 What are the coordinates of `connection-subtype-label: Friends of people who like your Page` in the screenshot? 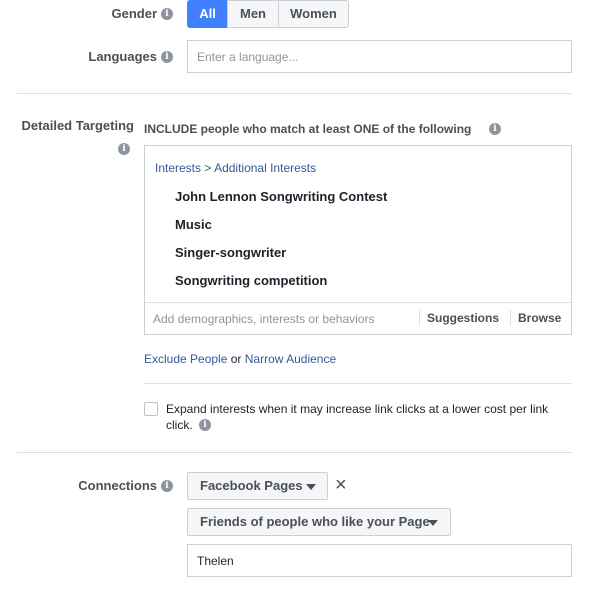 It's located at (315, 521).